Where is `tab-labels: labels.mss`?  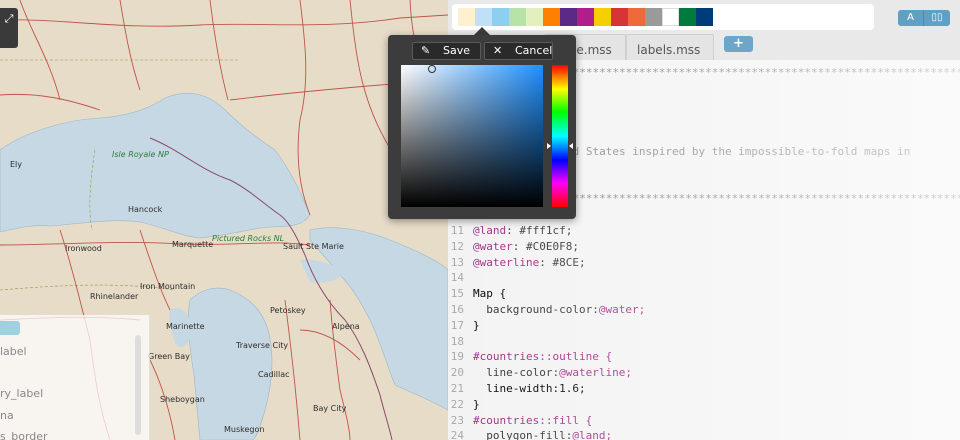 tab-labels: labels.mss is located at coordinates (670, 47).